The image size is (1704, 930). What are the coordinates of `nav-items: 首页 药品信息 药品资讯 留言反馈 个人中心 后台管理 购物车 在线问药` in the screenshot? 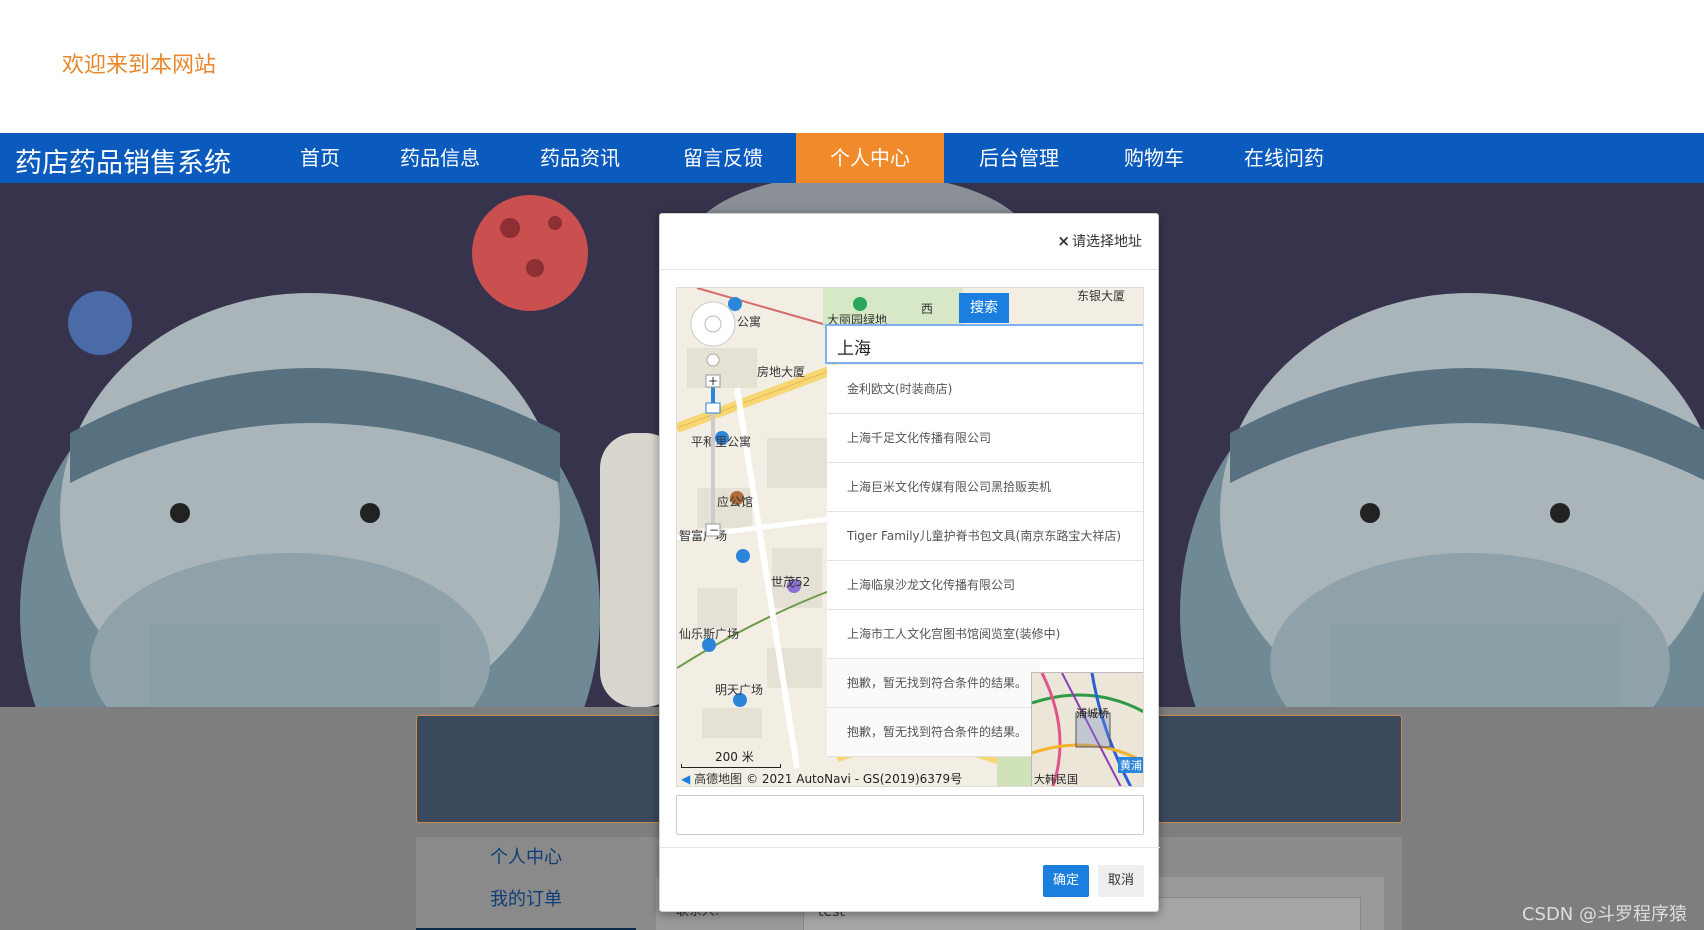 It's located at (812, 158).